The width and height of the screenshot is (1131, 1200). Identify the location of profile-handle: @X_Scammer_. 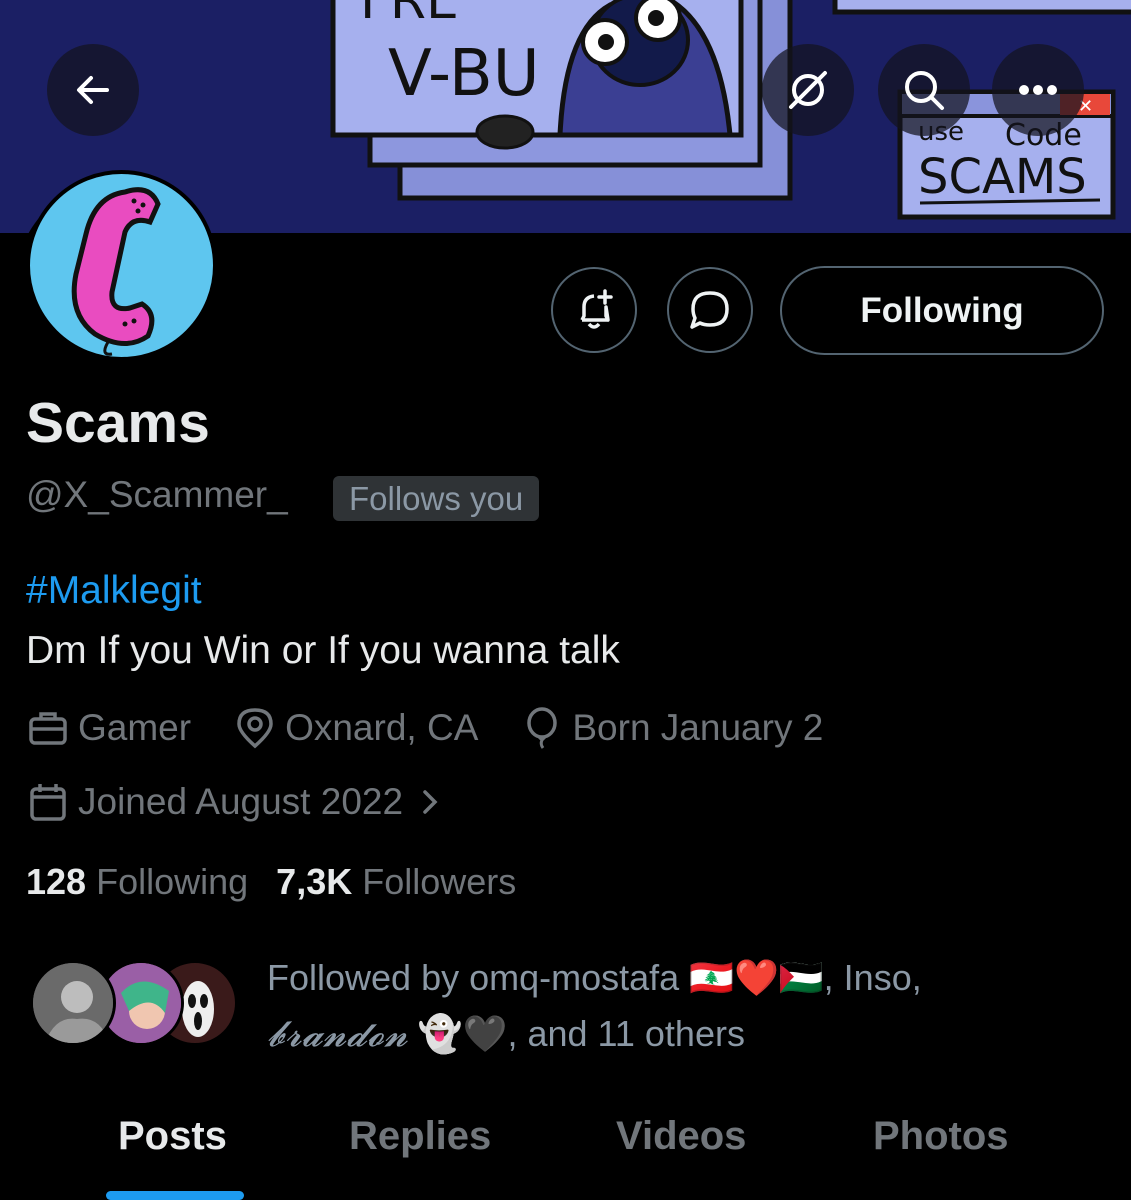
(157, 494).